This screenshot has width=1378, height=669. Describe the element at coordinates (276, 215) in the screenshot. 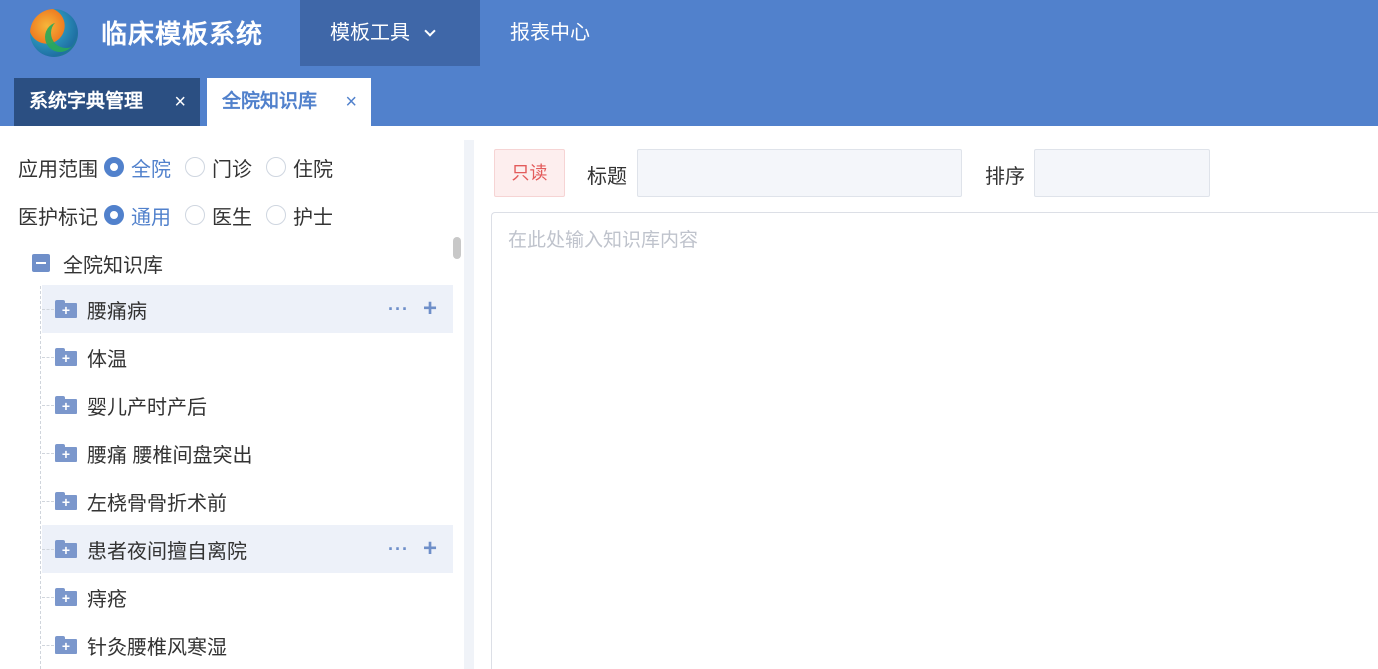

I see `care-radio-nurse` at that location.